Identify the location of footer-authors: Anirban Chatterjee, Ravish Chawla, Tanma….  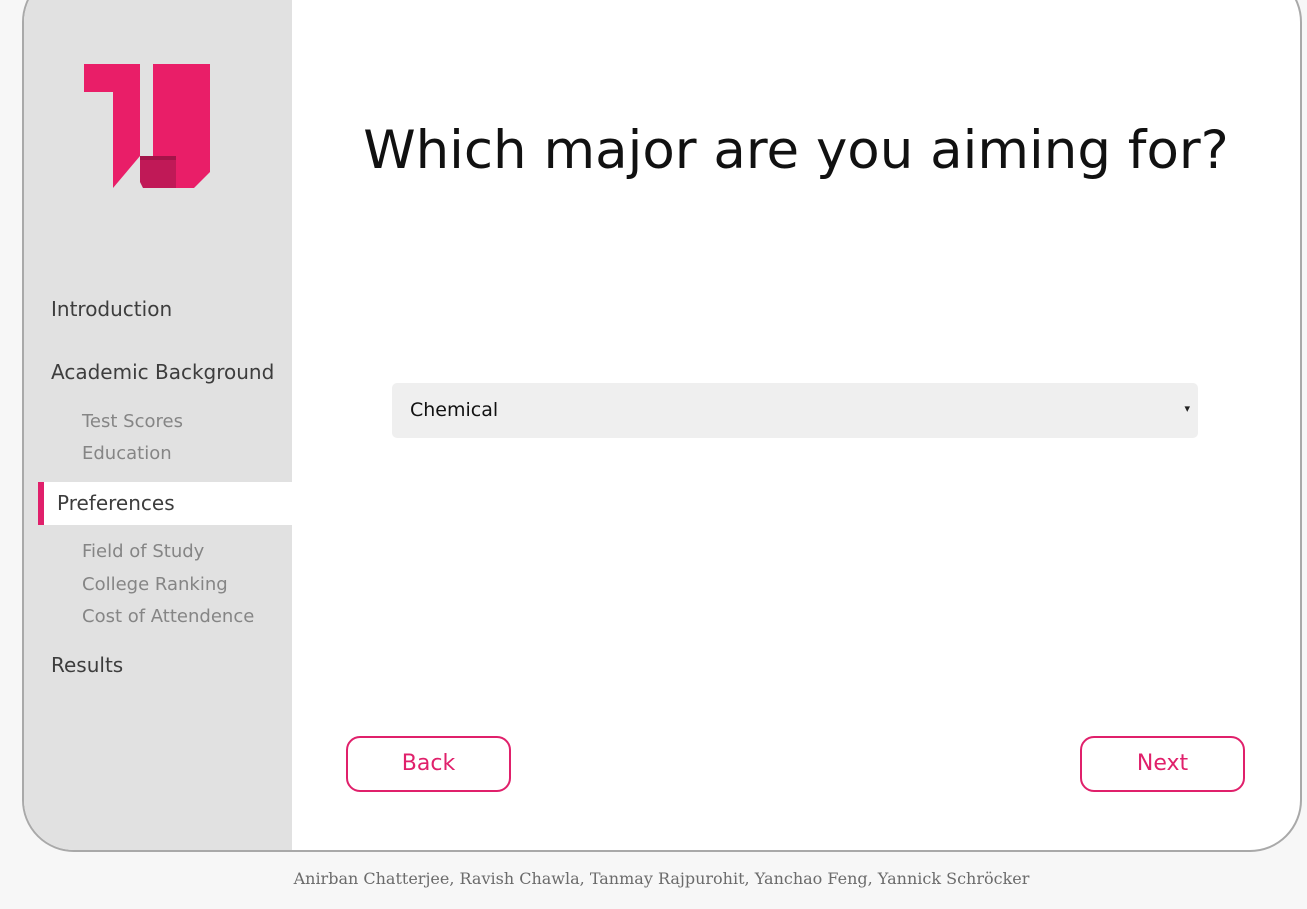
(661, 878).